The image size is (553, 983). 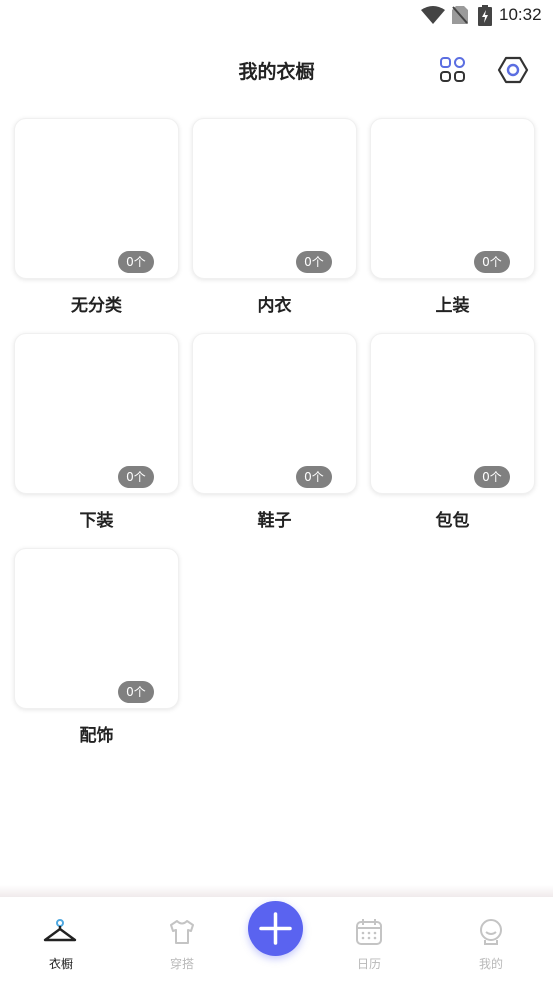 What do you see at coordinates (452, 521) in the screenshot?
I see `category-label: 包包` at bounding box center [452, 521].